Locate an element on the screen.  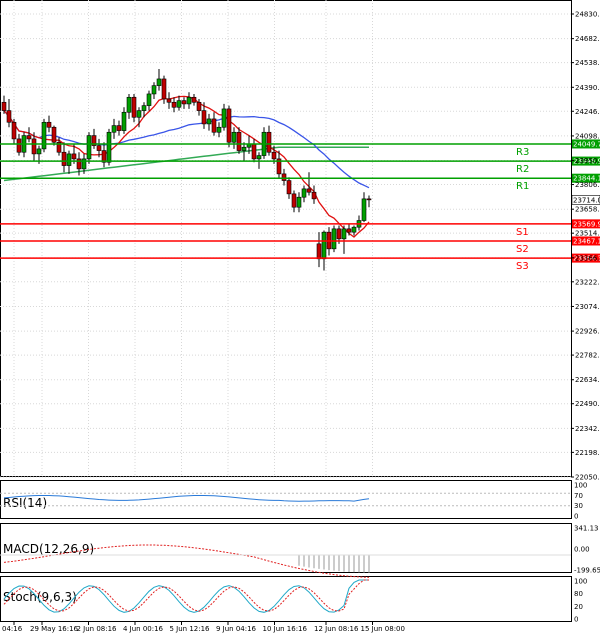
y-tick-label: 24390.0 is located at coordinates (587, 88).